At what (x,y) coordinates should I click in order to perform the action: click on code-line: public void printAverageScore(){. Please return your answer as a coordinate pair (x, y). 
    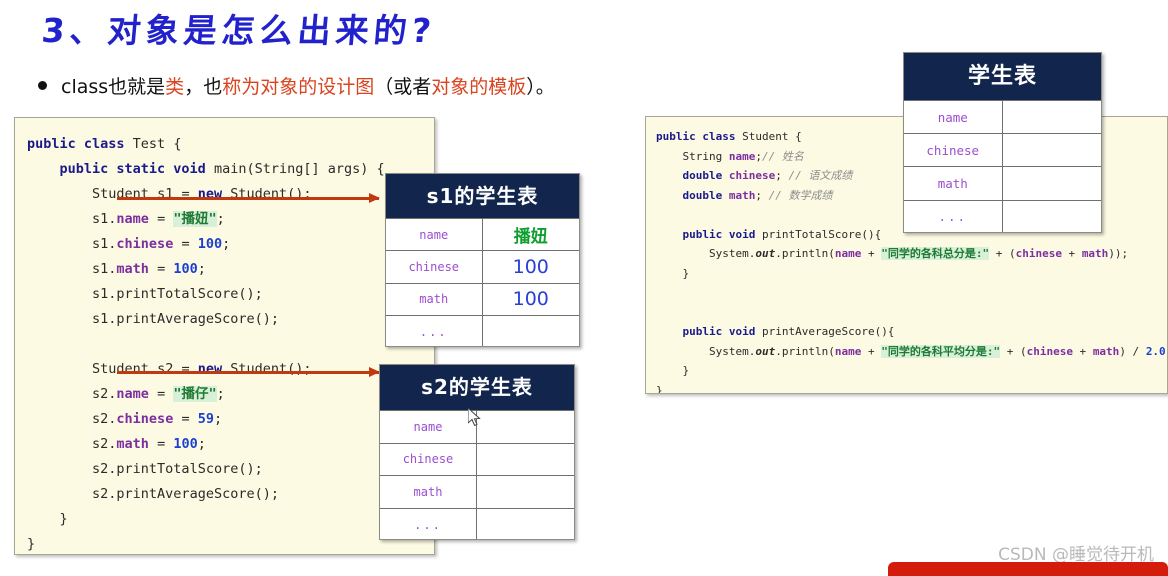
    Looking at the image, I should click on (911, 332).